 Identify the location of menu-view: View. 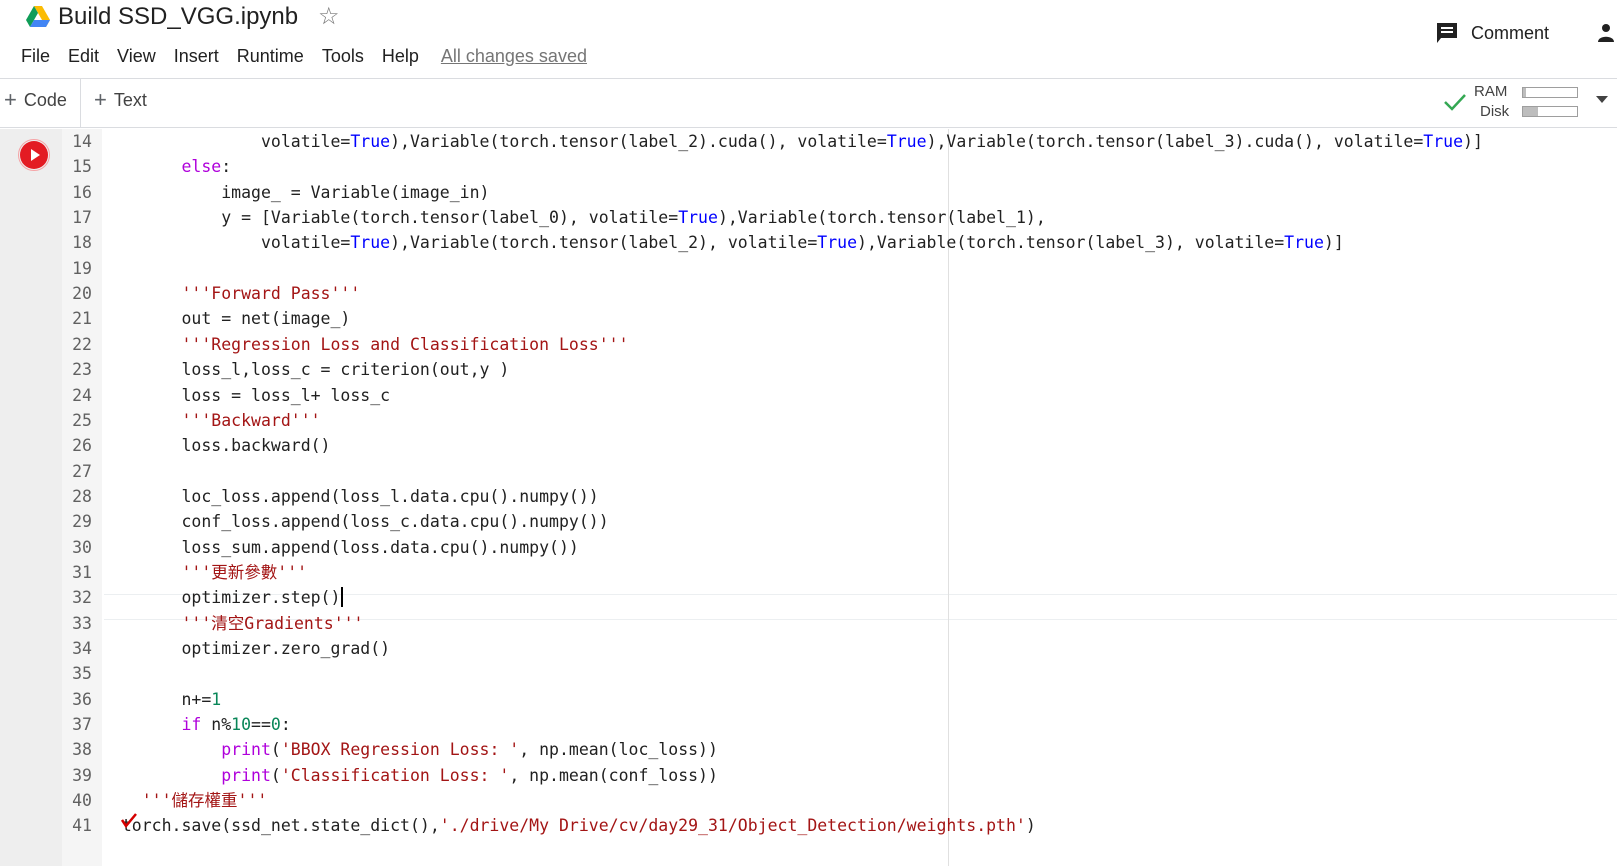
(136, 56).